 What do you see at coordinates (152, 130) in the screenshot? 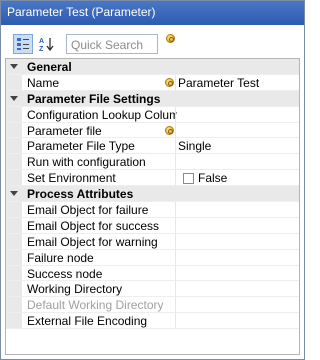
I see `property-row-parameter-file: Parameter file` at bounding box center [152, 130].